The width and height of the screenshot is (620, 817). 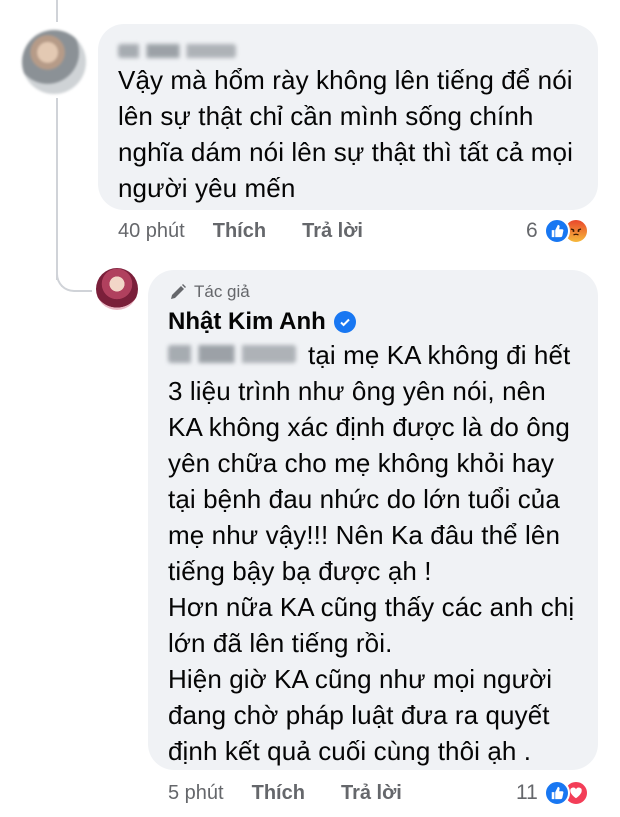 I want to click on thread-line-top, so click(x=57, y=11).